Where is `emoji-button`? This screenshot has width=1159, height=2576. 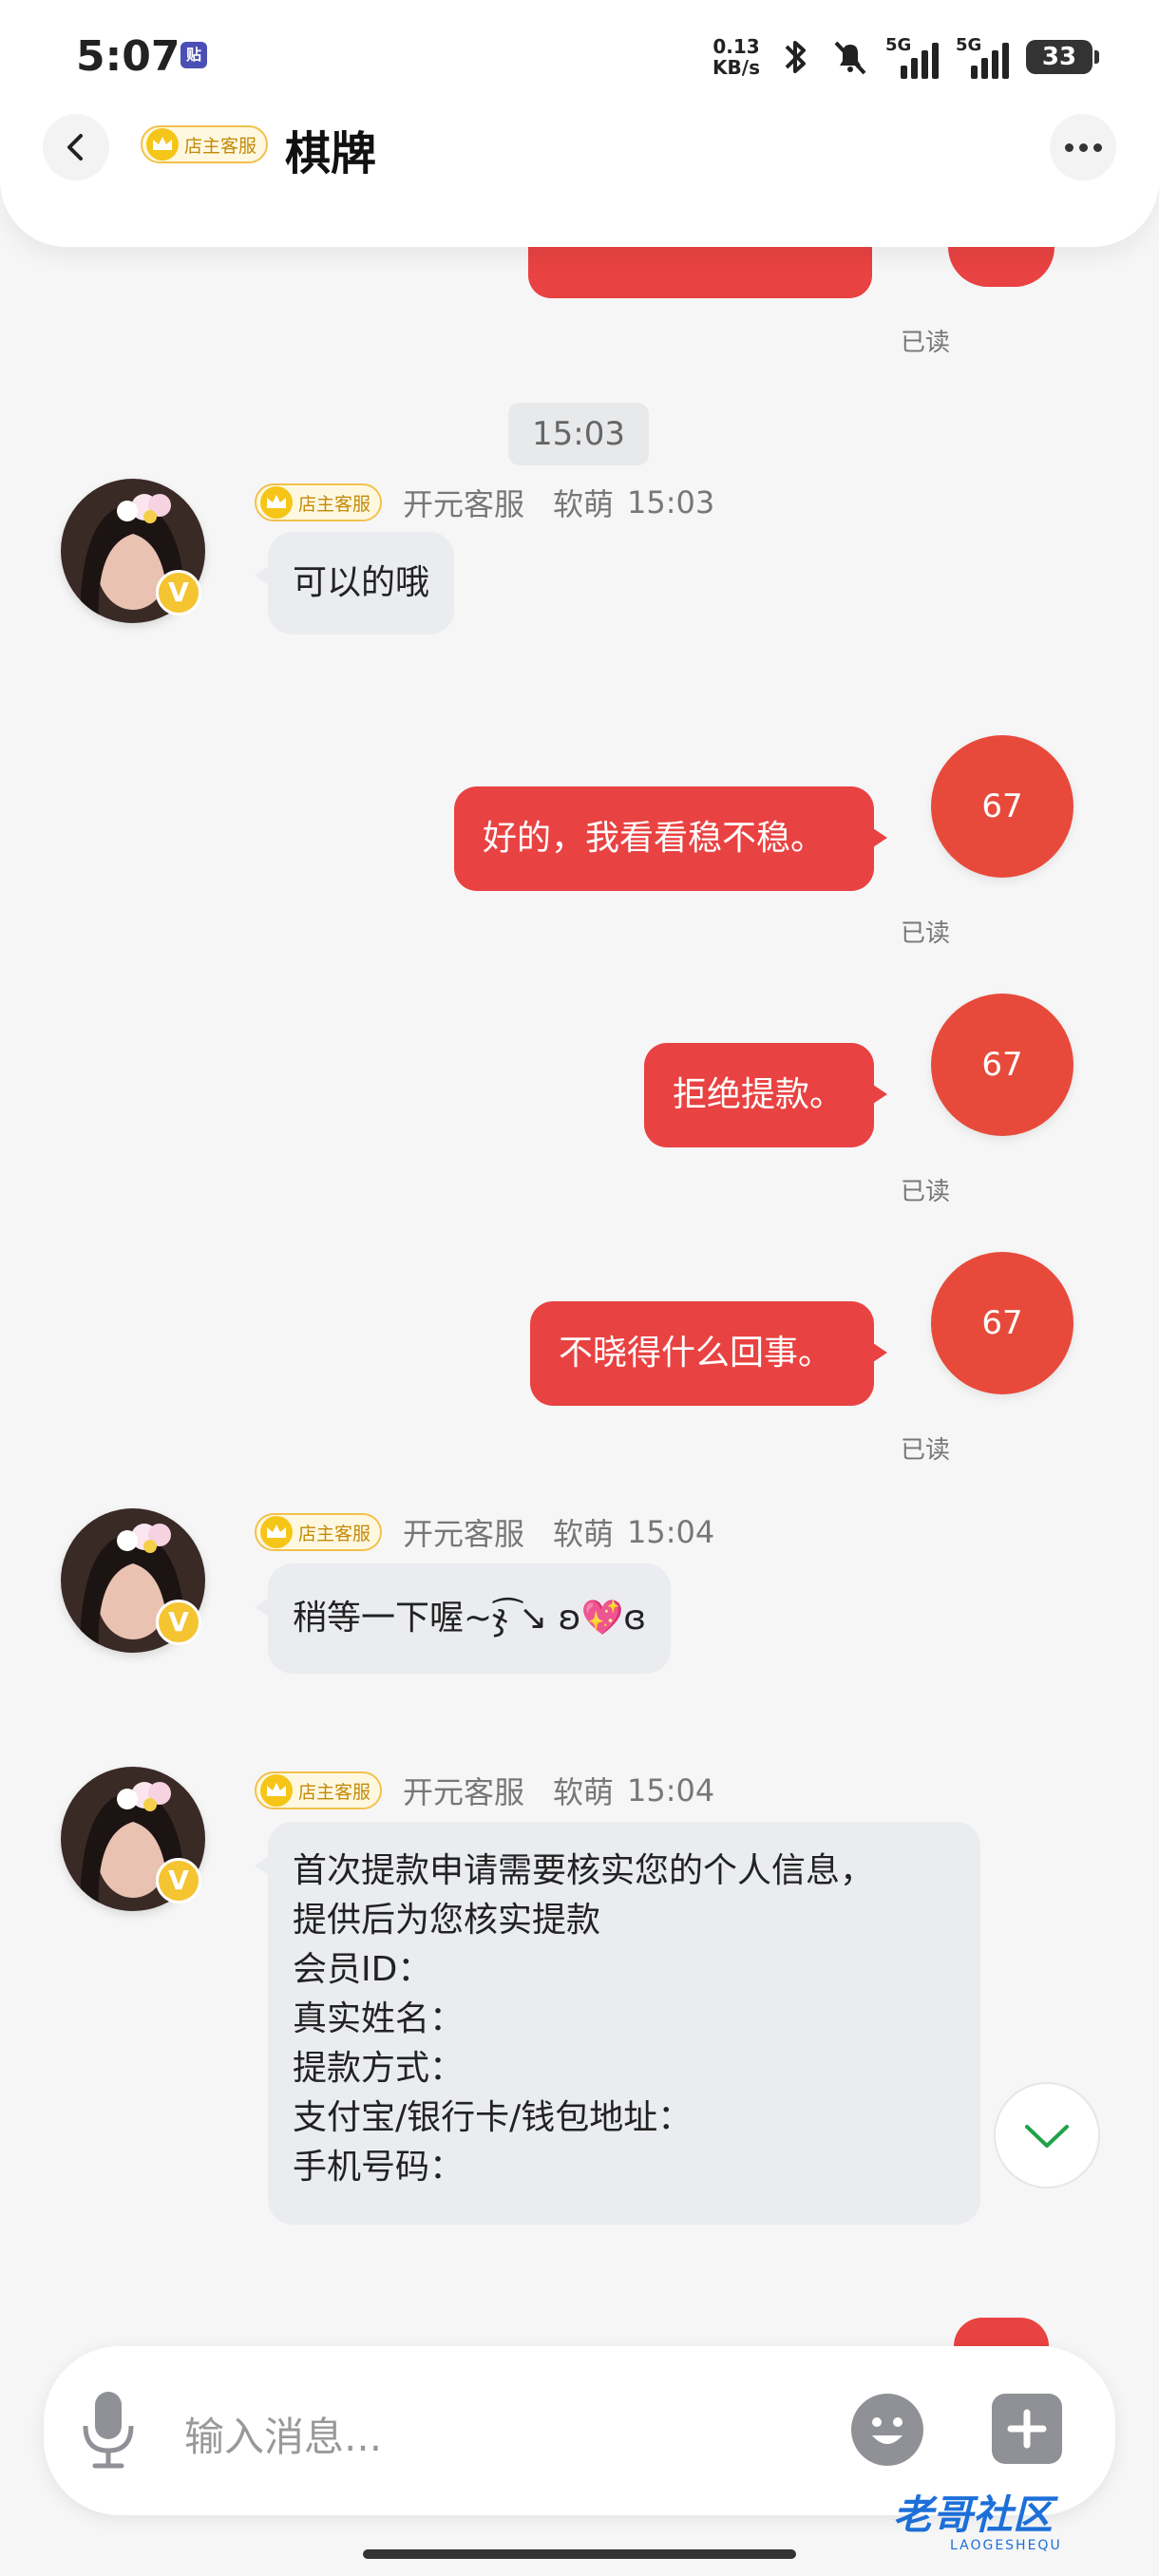
emoji-button is located at coordinates (887, 2430).